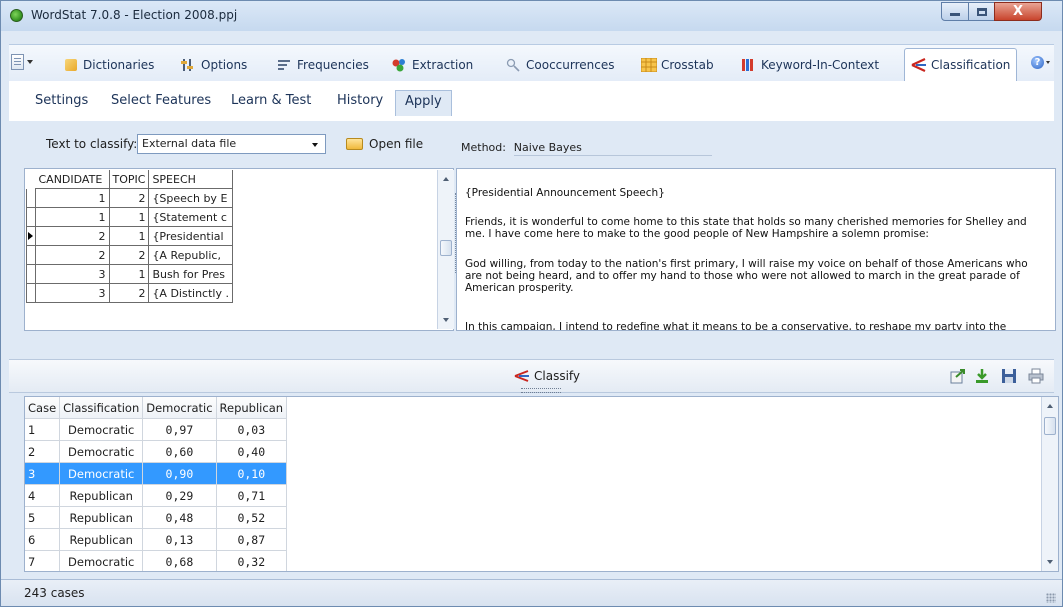 The width and height of the screenshot is (1063, 607). What do you see at coordinates (43, 473) in the screenshot?
I see `case-cell: 3` at bounding box center [43, 473].